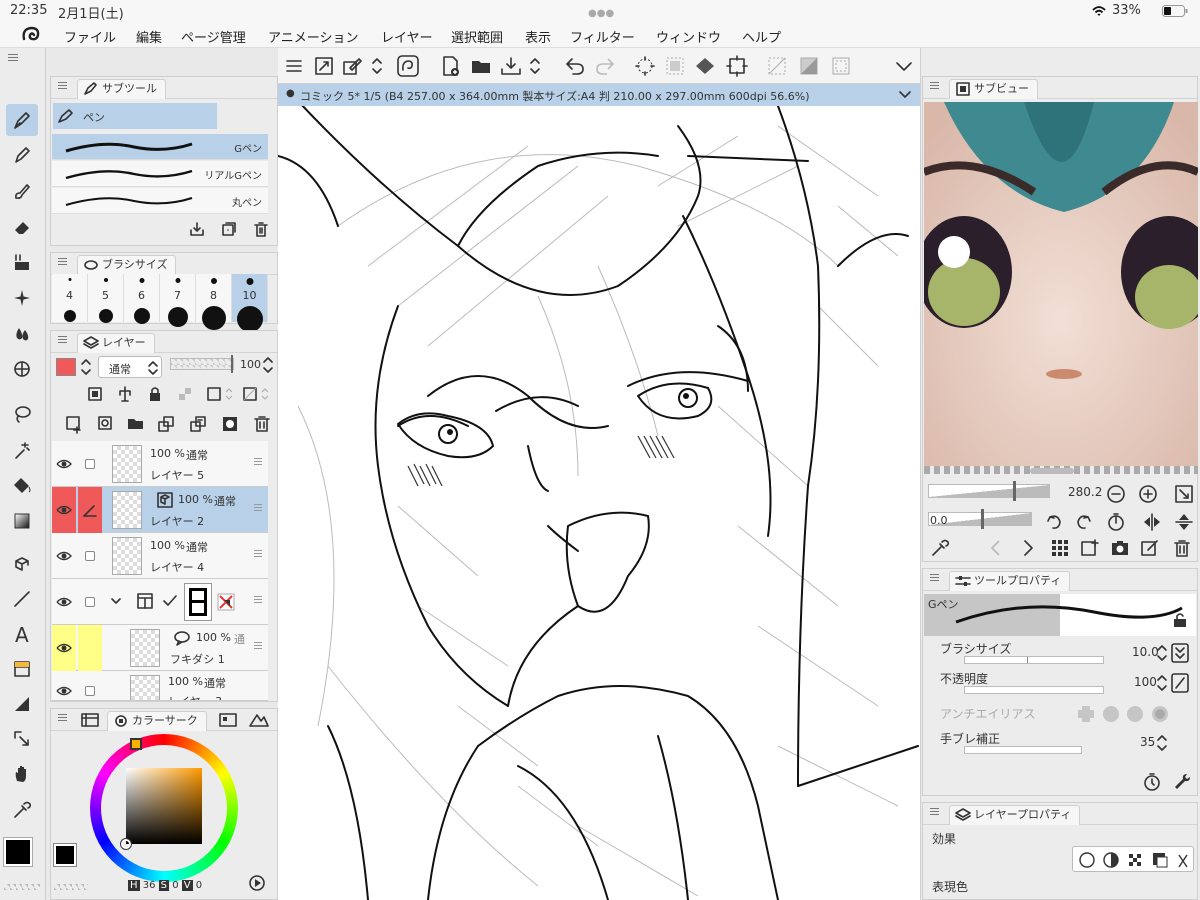 The width and height of the screenshot is (1200, 900). What do you see at coordinates (408, 66) in the screenshot?
I see `companion-mode-icon` at bounding box center [408, 66].